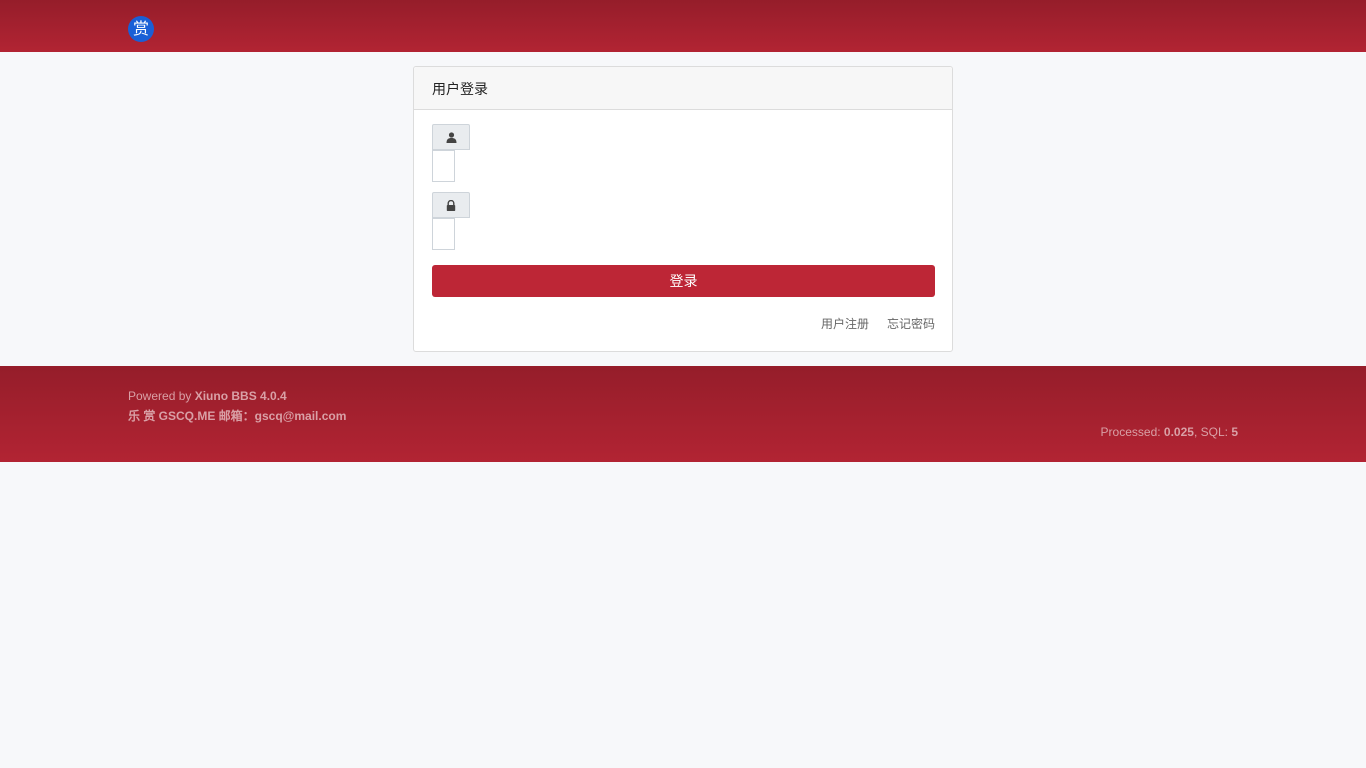 Image resolution: width=1366 pixels, height=768 pixels. I want to click on forgot-password-link: 忘记密码, so click(911, 323).